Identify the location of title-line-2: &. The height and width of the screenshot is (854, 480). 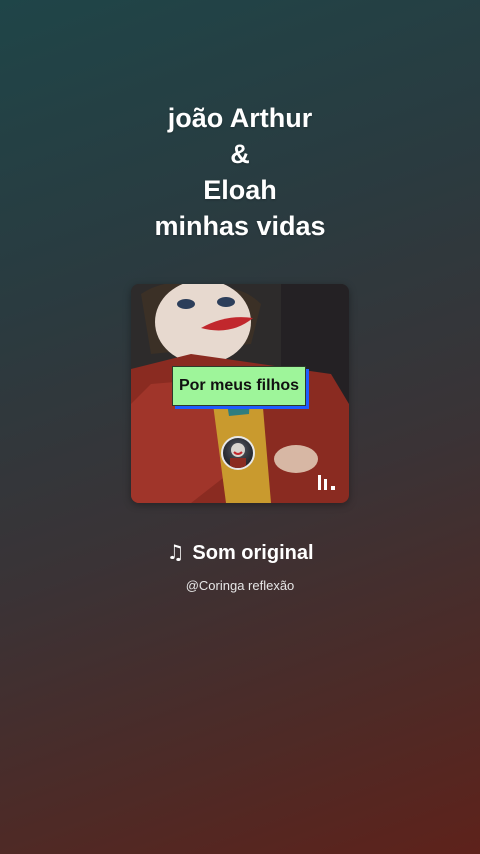
(240, 154).